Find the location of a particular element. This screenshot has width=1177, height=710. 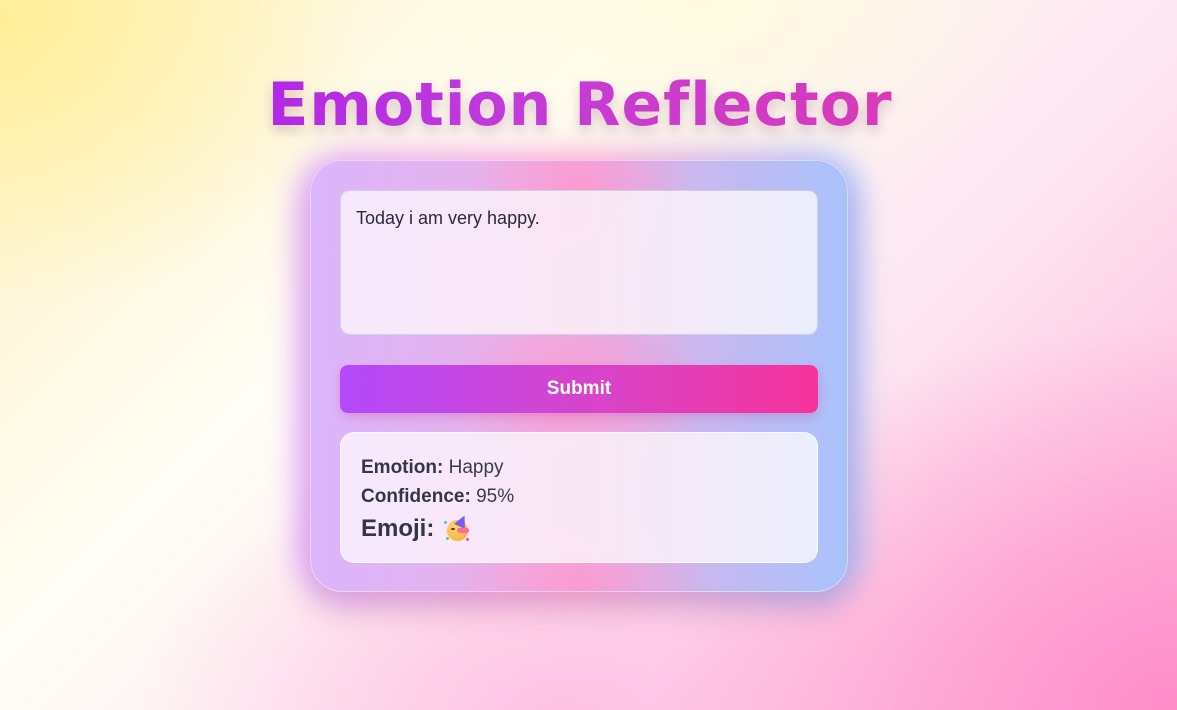

confidence-row: Confidence: 95% is located at coordinates (579, 496).